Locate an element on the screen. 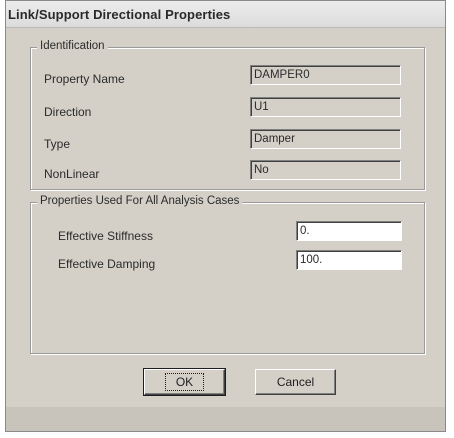  dialog-title: Link/Support Directional Properties is located at coordinates (119, 14).